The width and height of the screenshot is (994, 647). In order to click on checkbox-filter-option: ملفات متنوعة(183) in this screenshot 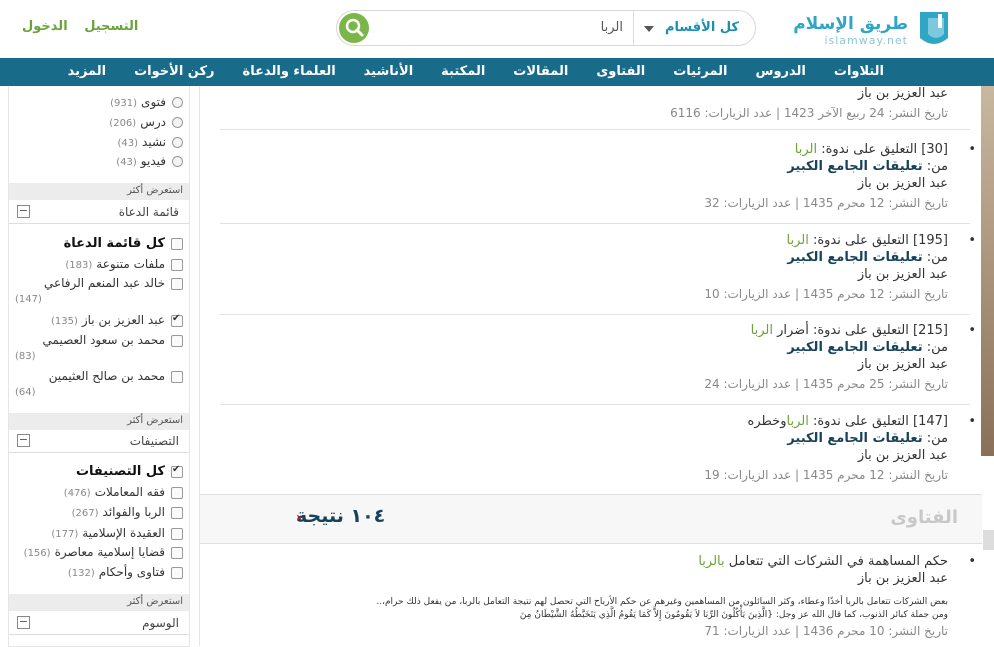, I will do `click(124, 264)`.